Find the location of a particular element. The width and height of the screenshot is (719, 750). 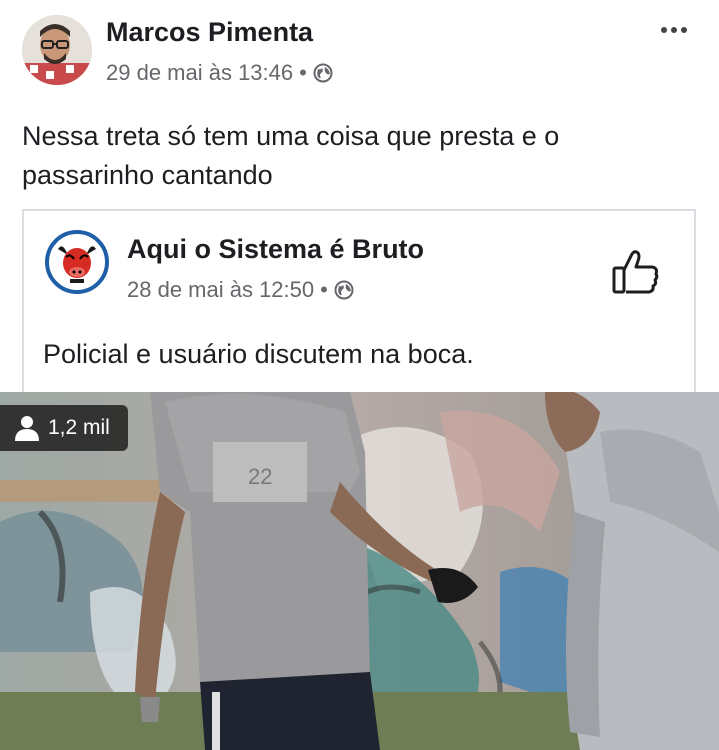

post-meta: 29 de mai às 13:46 • is located at coordinates (219, 73).